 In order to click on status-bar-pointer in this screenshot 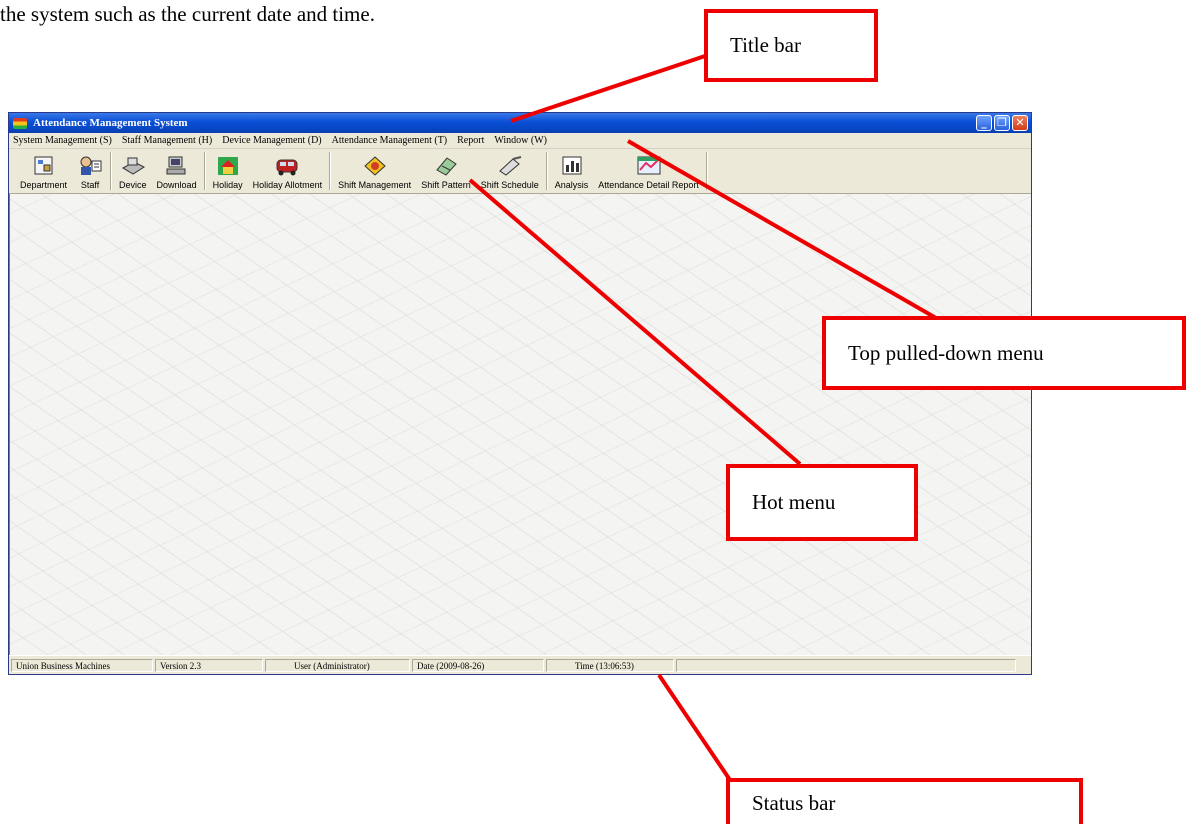, I will do `click(694, 727)`.